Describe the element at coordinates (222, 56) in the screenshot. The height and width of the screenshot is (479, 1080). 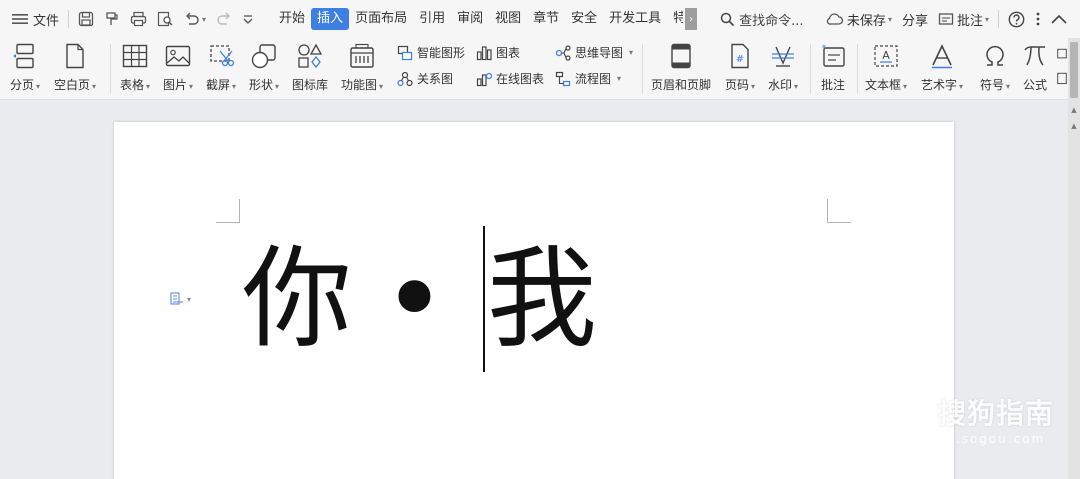
I see `screenshot-icon` at that location.